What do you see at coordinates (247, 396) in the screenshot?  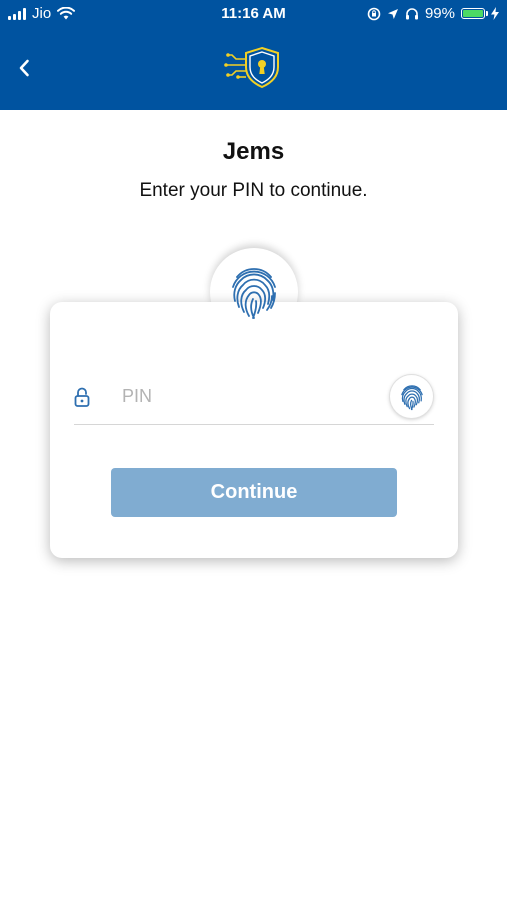 I see `pin-input` at bounding box center [247, 396].